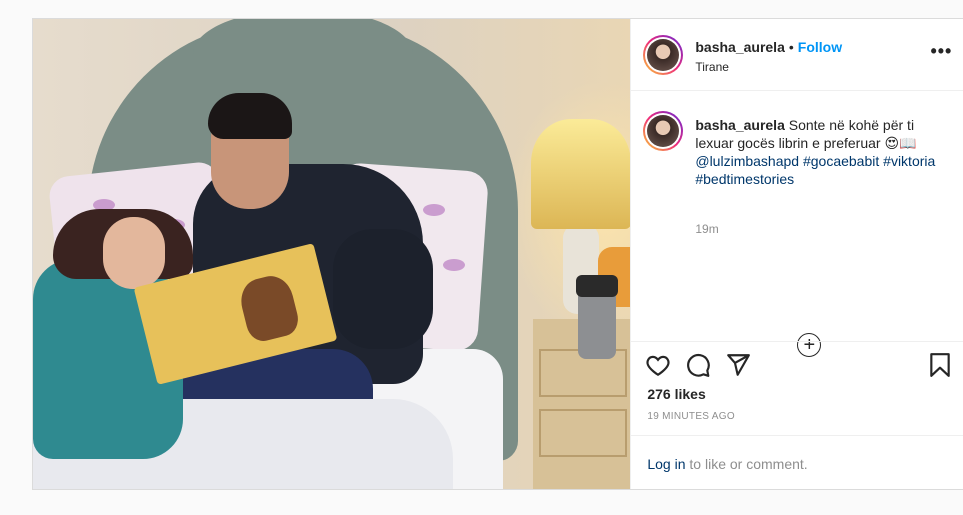 The height and width of the screenshot is (515, 963). I want to click on headboard-top, so click(303, 59).